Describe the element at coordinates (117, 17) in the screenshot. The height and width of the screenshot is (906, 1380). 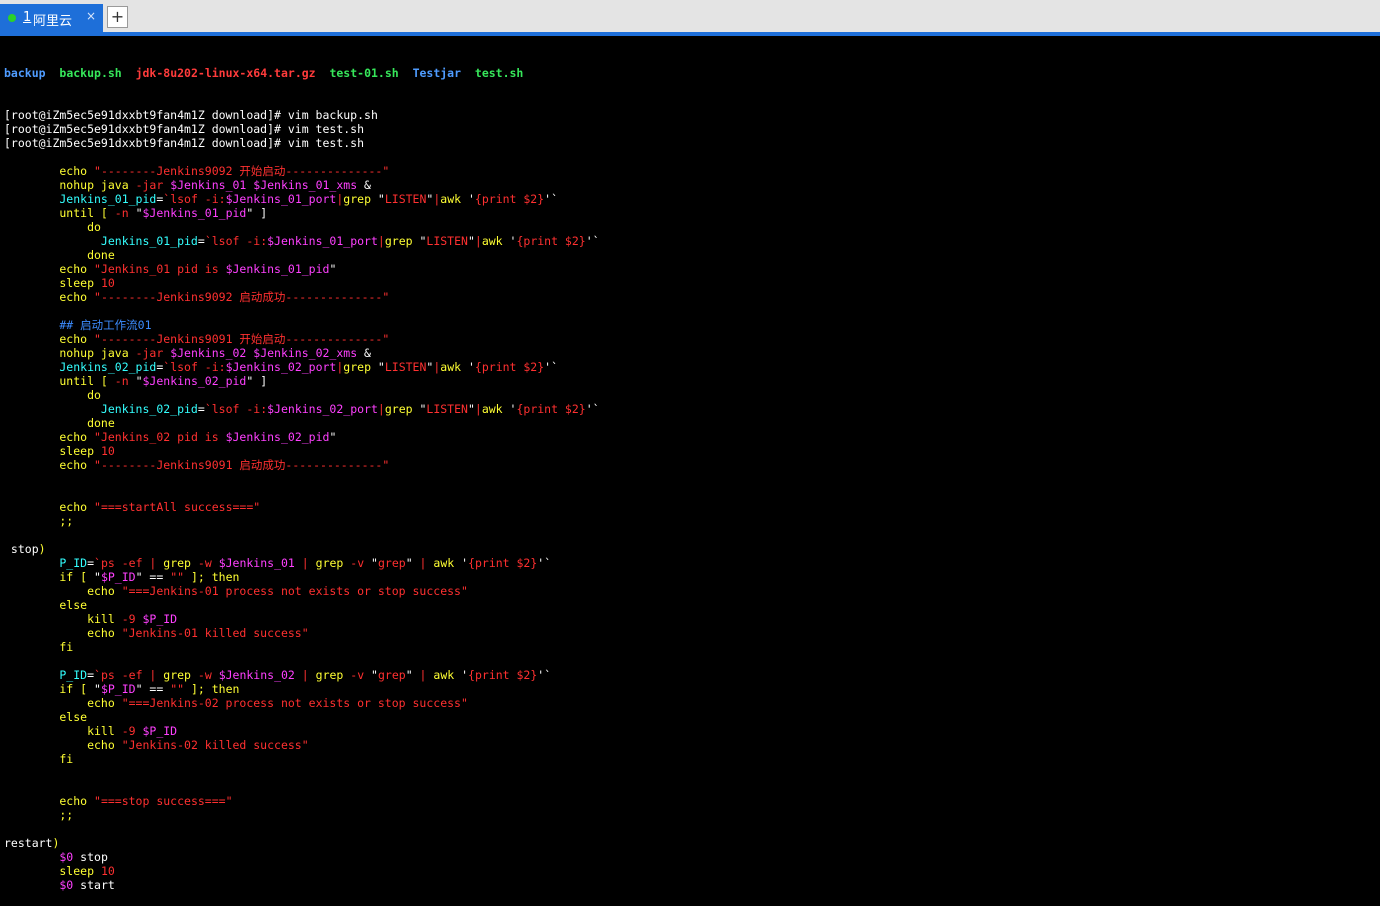
I see `new-tab-button: +` at that location.